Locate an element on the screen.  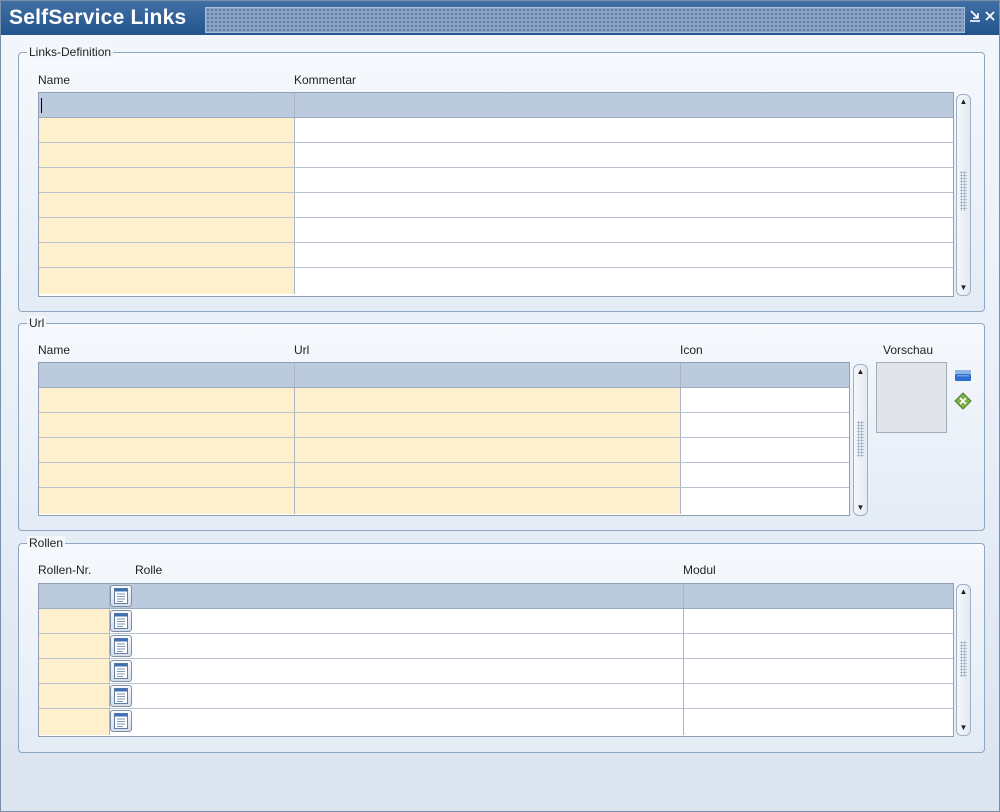
clear-image-icon is located at coordinates (963, 401).